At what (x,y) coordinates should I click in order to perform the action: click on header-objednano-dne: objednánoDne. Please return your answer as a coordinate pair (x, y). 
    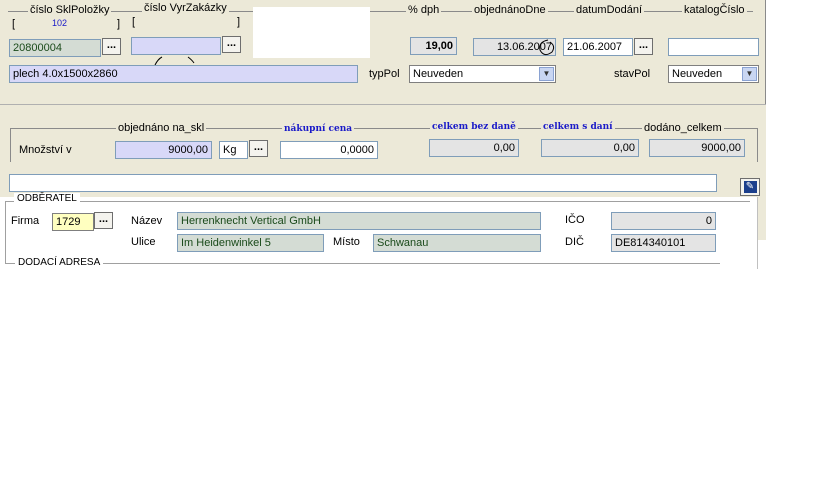
    Looking at the image, I should click on (510, 10).